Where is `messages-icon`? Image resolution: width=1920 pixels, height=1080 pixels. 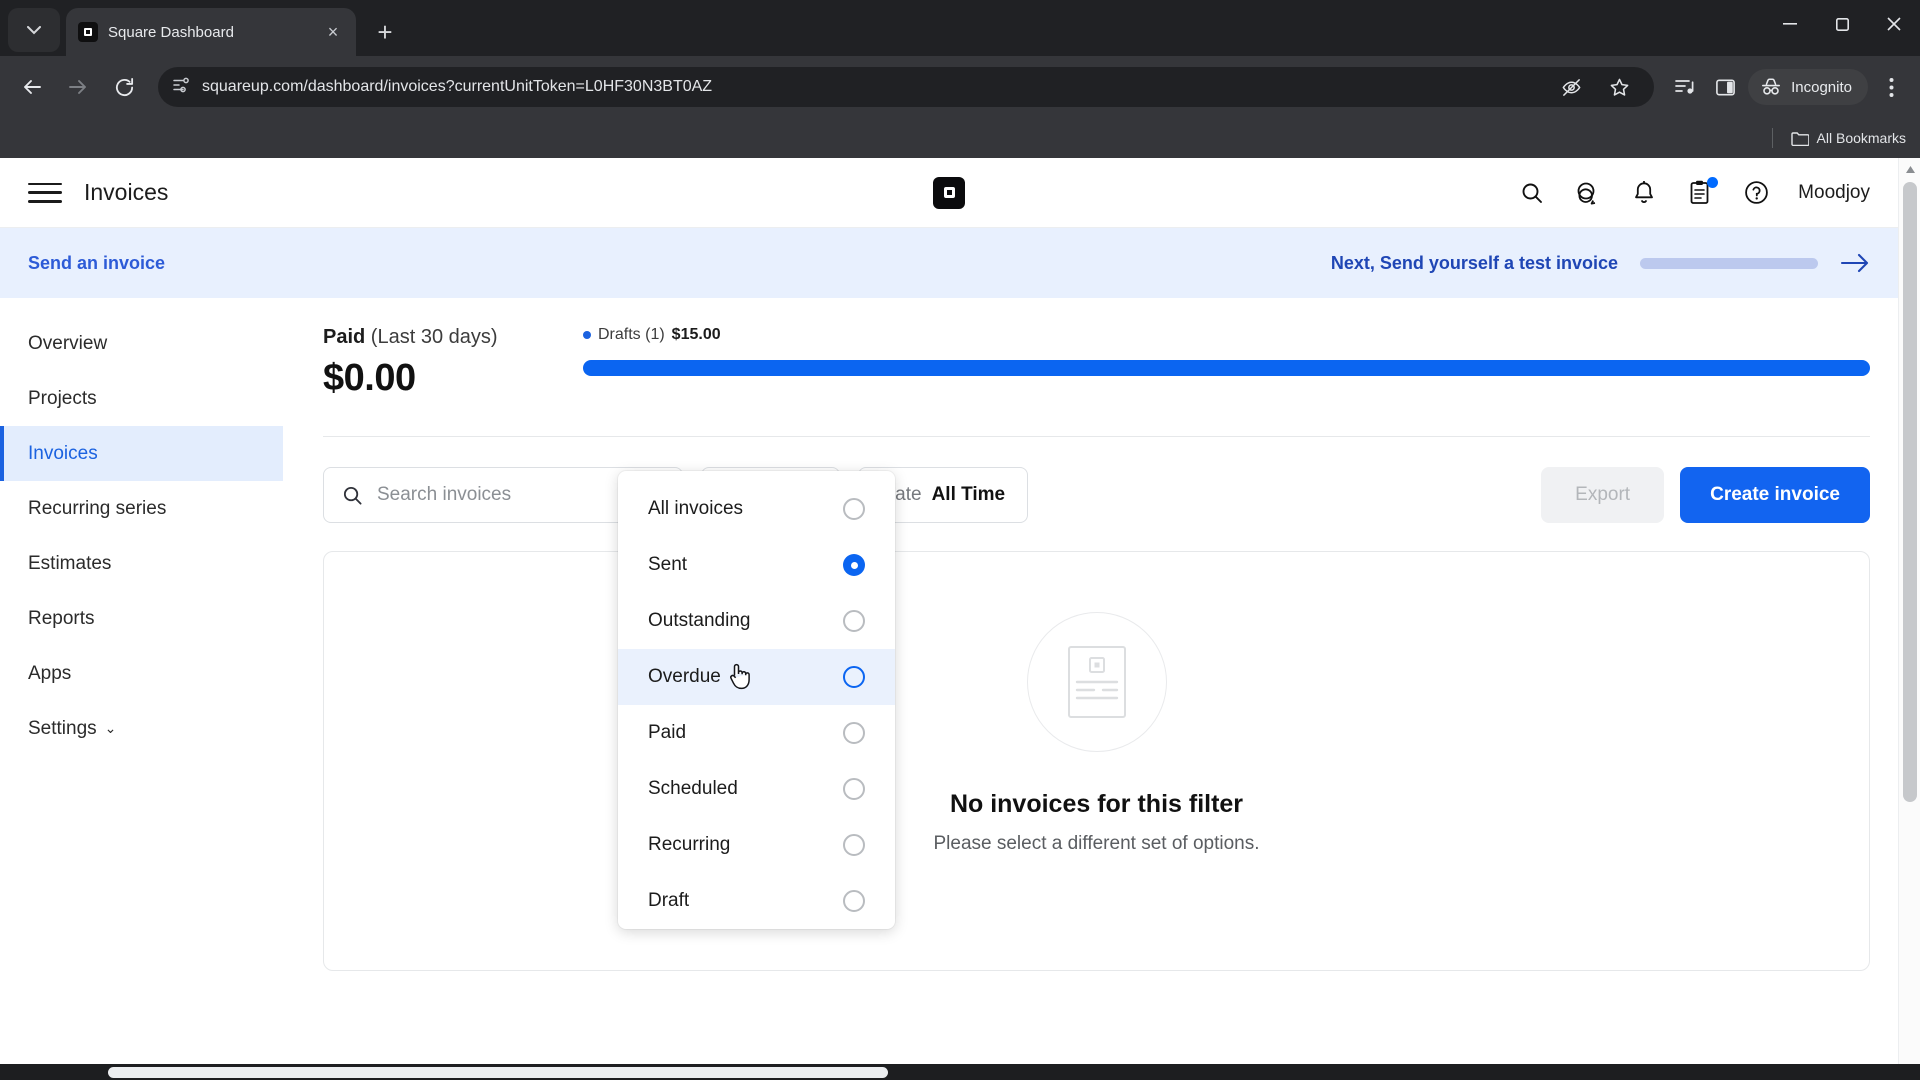 messages-icon is located at coordinates (1588, 193).